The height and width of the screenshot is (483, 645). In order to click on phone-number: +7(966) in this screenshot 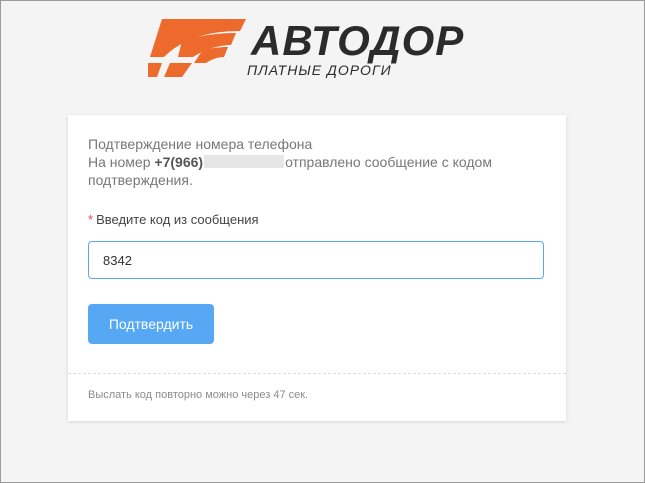, I will do `click(179, 162)`.